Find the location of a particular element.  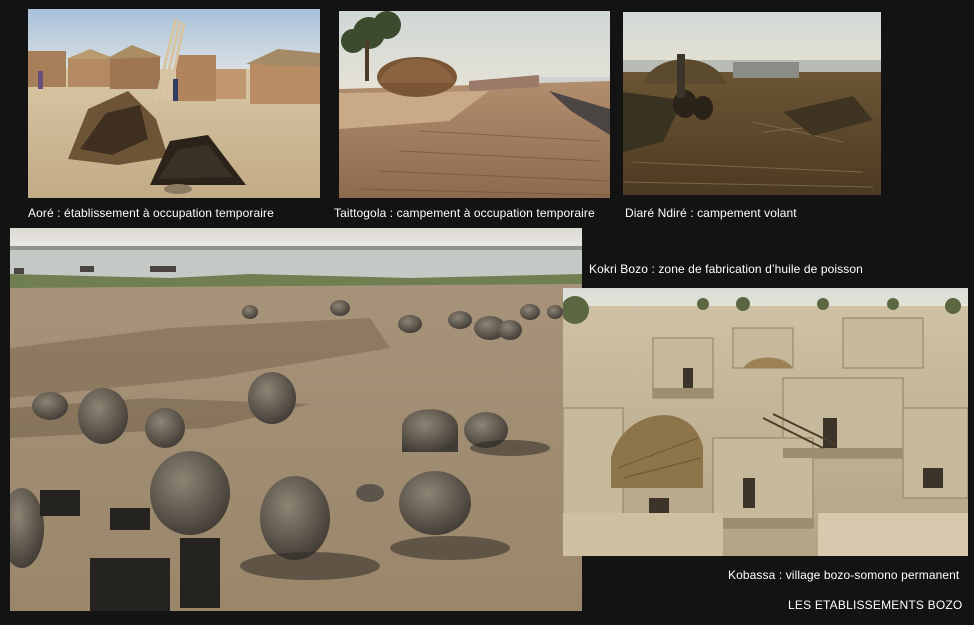

photo-diare-ndire is located at coordinates (752, 103).